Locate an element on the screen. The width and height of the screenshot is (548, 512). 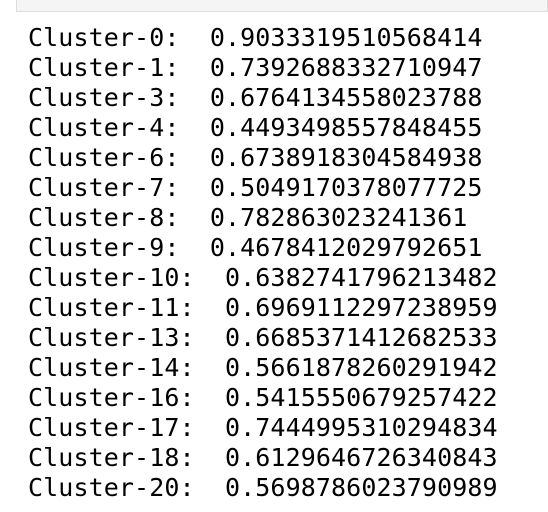
output-line: Cluster-8: 0.782863023241361 is located at coordinates (248, 217).